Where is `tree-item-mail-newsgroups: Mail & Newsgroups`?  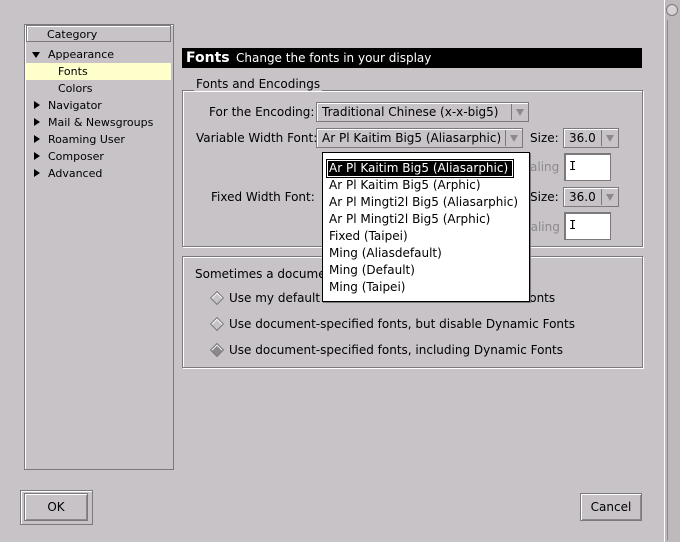
tree-item-mail-newsgroups: Mail & Newsgroups is located at coordinates (98, 122).